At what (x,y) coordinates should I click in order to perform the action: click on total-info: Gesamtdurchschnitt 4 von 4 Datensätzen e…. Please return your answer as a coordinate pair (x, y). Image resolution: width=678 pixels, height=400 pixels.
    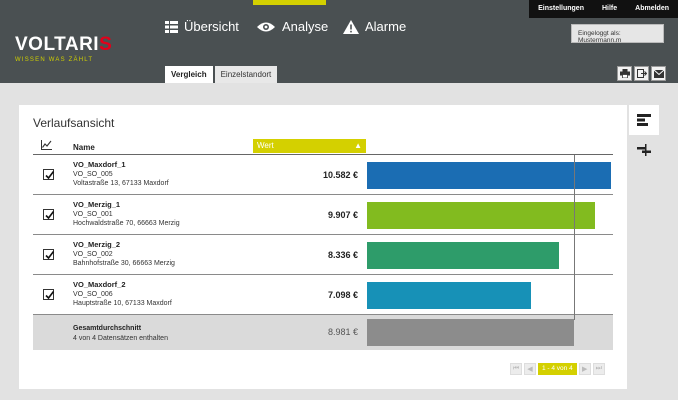
    Looking at the image, I should click on (120, 333).